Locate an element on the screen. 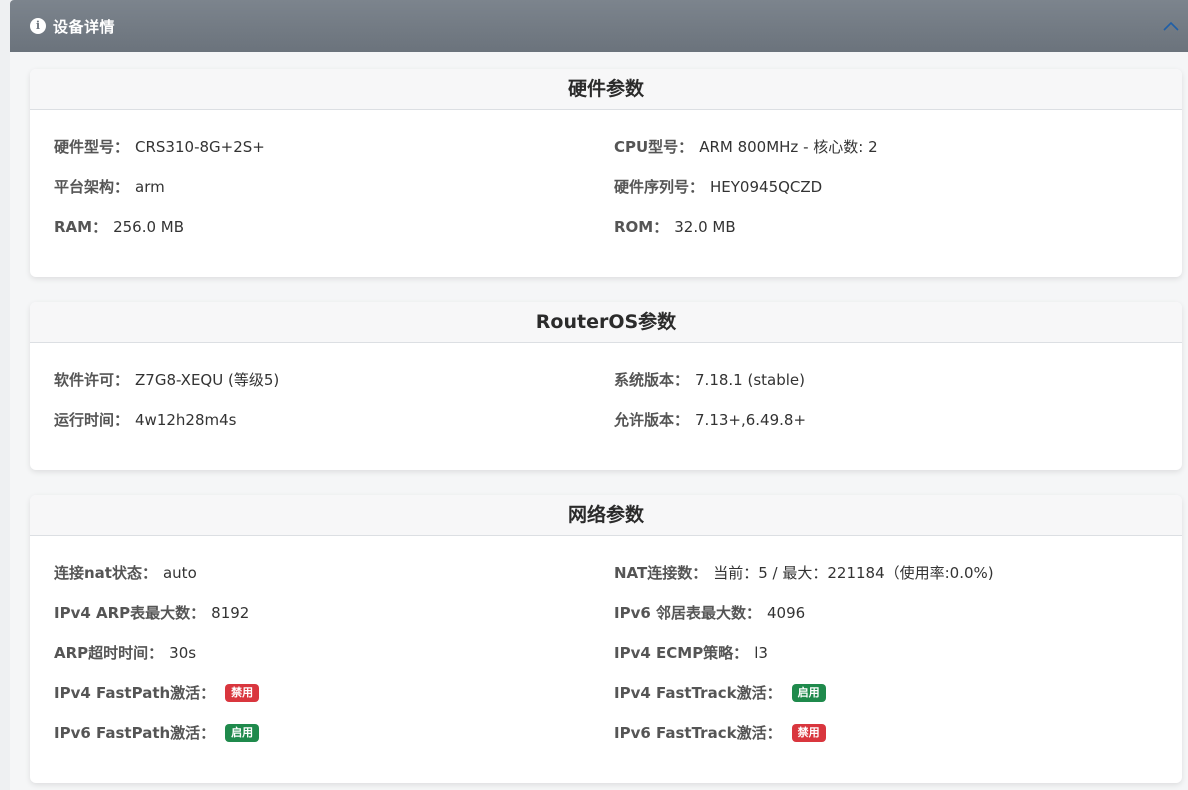 The width and height of the screenshot is (1188, 790). info-icon: i is located at coordinates (38, 26).